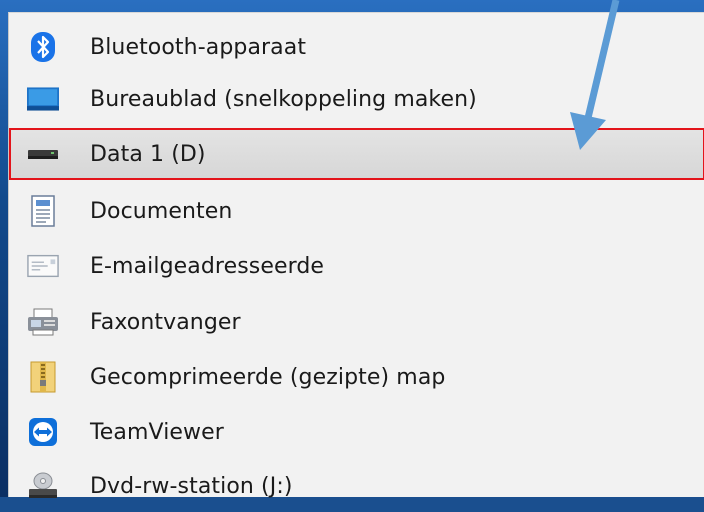  What do you see at coordinates (268, 377) in the screenshot?
I see `menu-item-label: Gecomprimeerde (gezipte) map` at bounding box center [268, 377].